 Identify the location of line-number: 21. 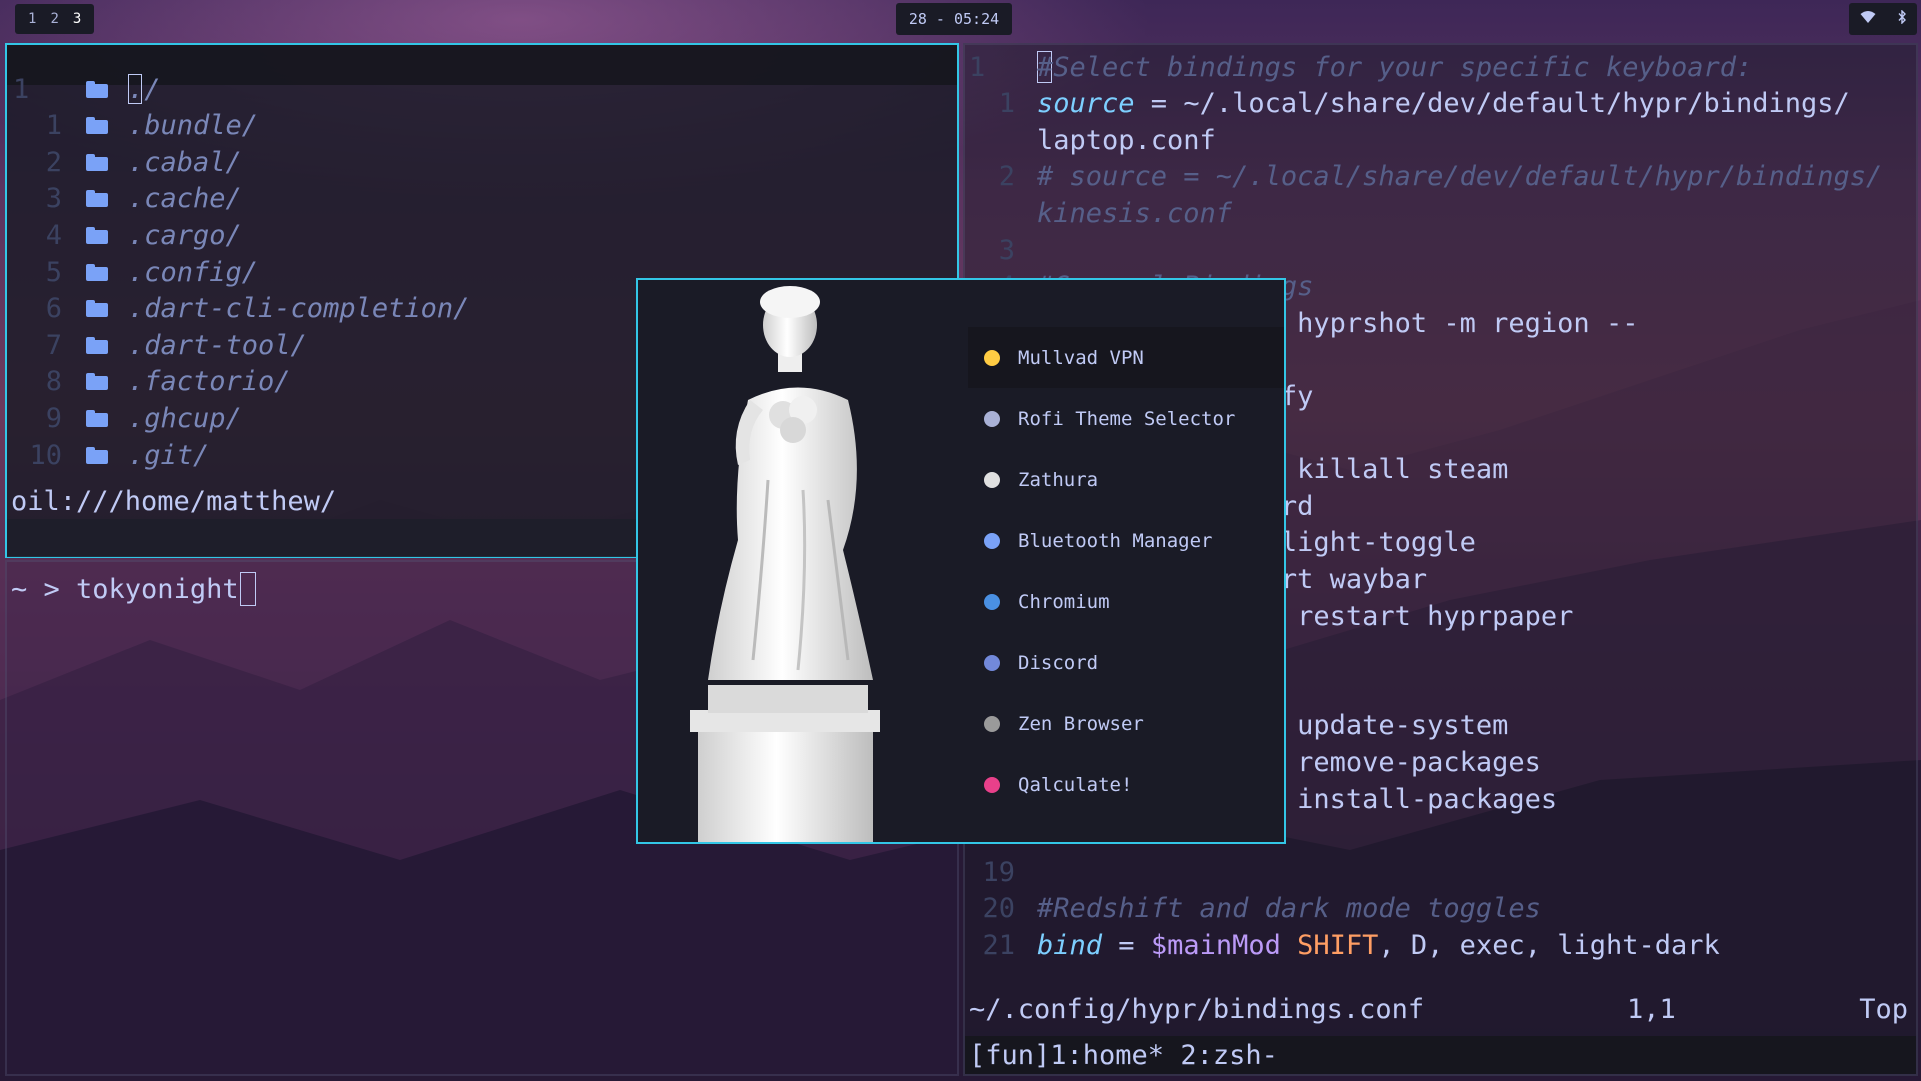
(998, 945).